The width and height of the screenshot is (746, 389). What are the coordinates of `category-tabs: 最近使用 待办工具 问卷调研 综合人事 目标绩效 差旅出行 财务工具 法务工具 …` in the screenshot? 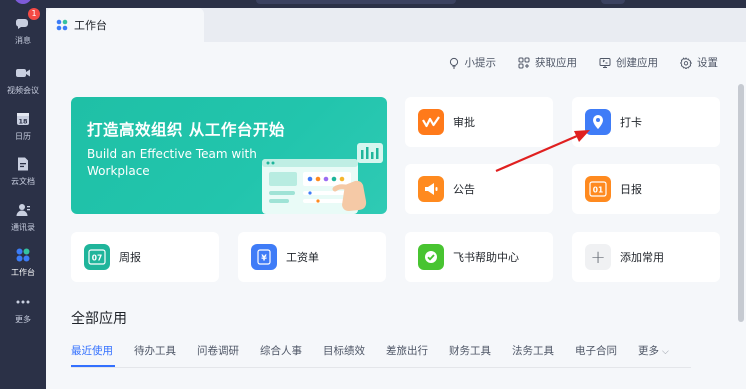 It's located at (380, 350).